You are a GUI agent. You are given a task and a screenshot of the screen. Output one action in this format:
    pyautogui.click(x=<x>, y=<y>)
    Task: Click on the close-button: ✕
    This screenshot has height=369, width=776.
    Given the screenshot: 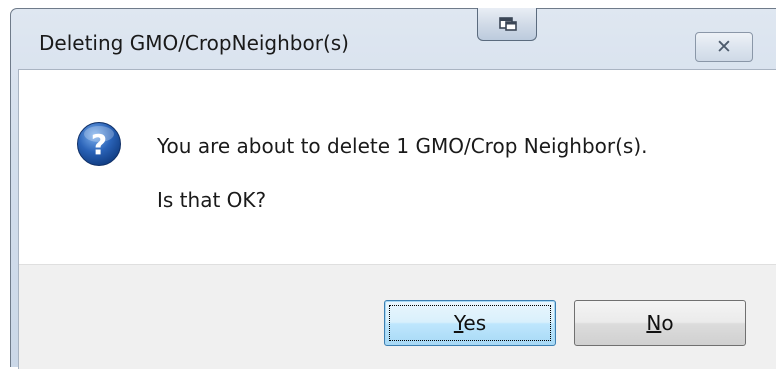 What is the action you would take?
    pyautogui.click(x=724, y=47)
    